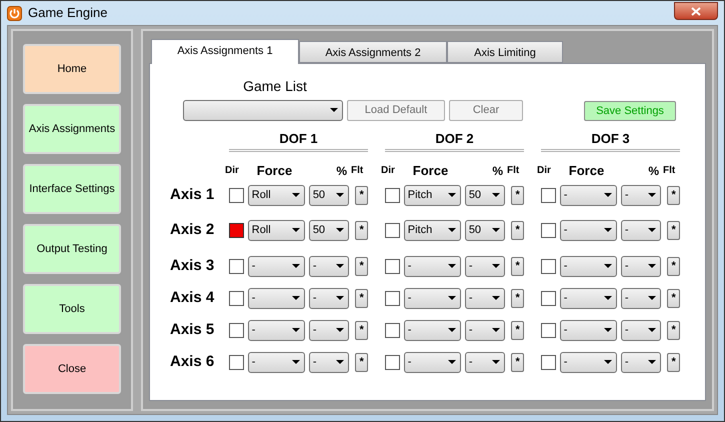  Describe the element at coordinates (373, 52) in the screenshot. I see `tab: Axis Assignments 2` at that location.